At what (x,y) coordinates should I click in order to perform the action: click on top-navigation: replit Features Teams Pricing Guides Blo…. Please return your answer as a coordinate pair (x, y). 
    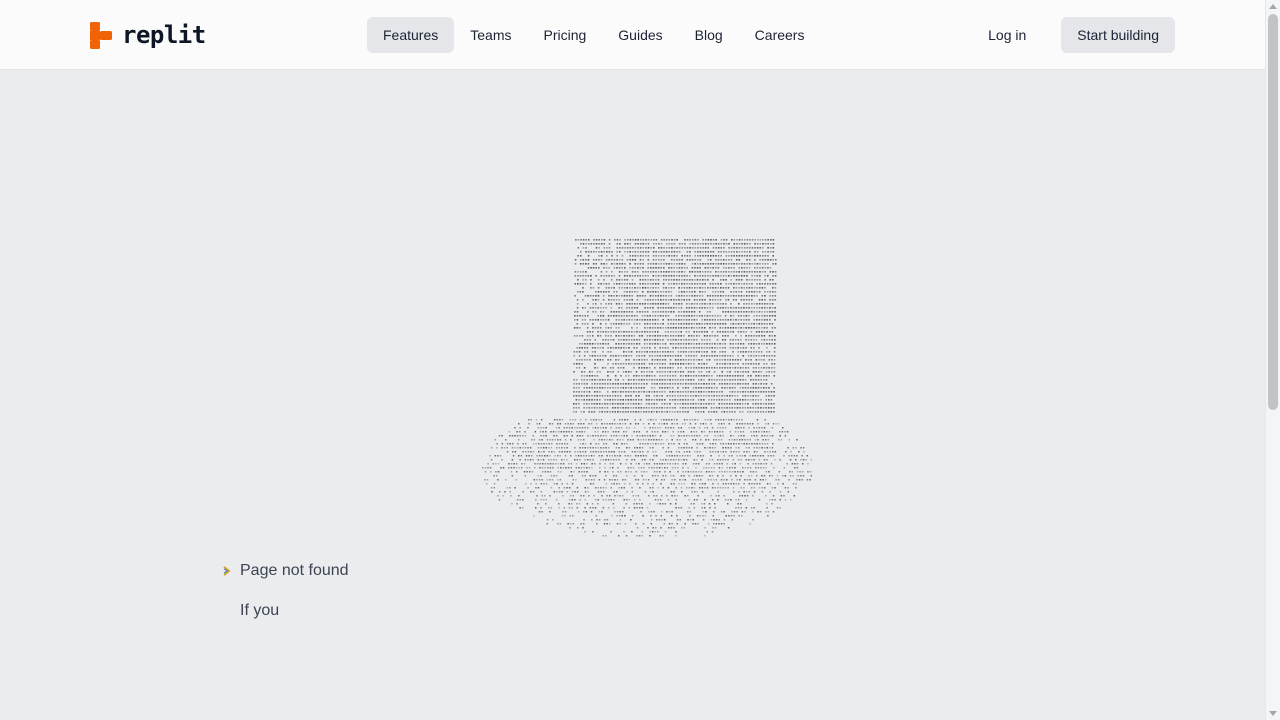
    Looking at the image, I should click on (632, 35).